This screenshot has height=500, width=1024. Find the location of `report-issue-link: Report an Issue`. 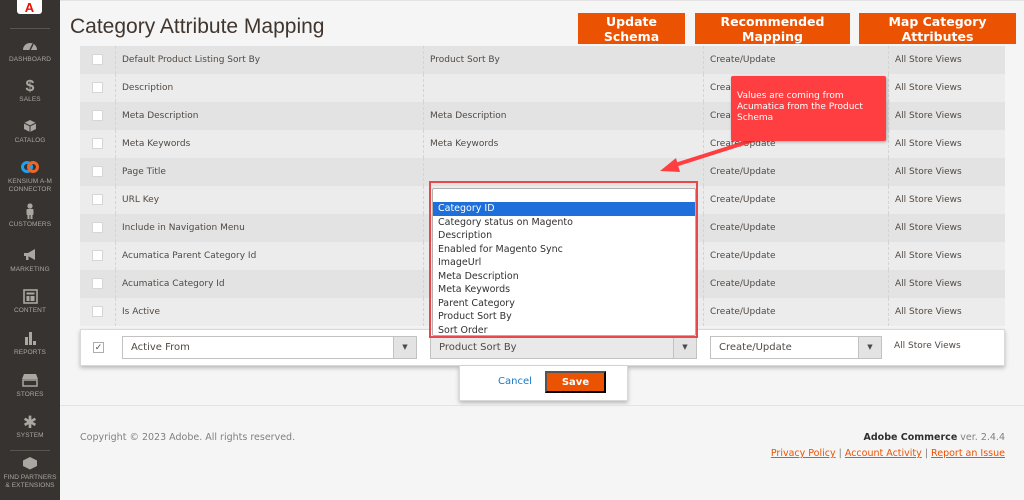

report-issue-link: Report an Issue is located at coordinates (968, 453).